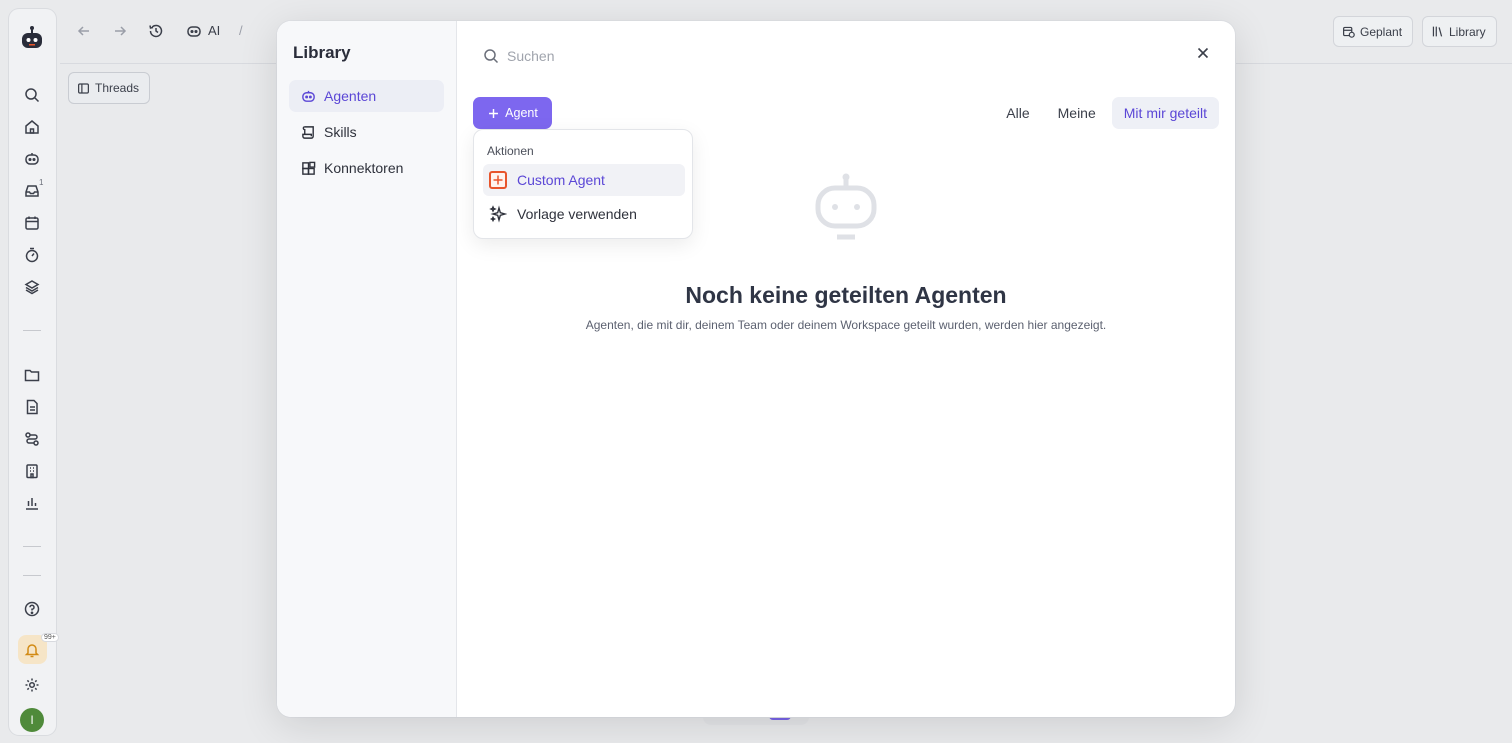 The width and height of the screenshot is (1512, 743). Describe the element at coordinates (32, 127) in the screenshot. I see `home-icon` at that location.